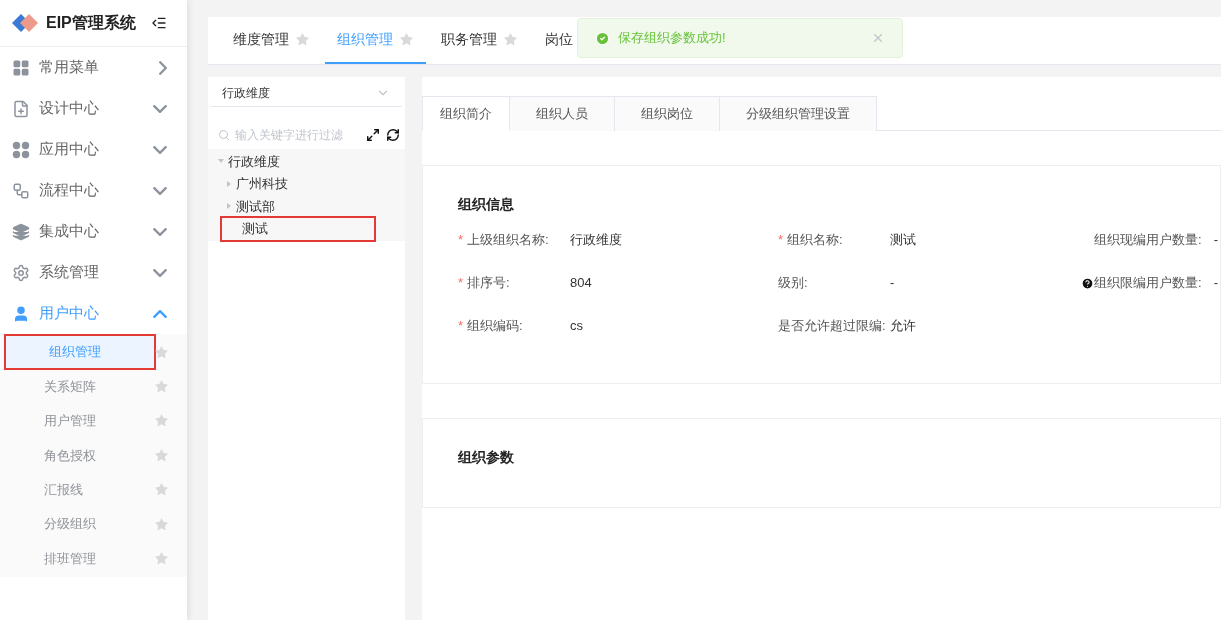  Describe the element at coordinates (466, 113) in the screenshot. I see `detail-tab: 组织简介` at that location.